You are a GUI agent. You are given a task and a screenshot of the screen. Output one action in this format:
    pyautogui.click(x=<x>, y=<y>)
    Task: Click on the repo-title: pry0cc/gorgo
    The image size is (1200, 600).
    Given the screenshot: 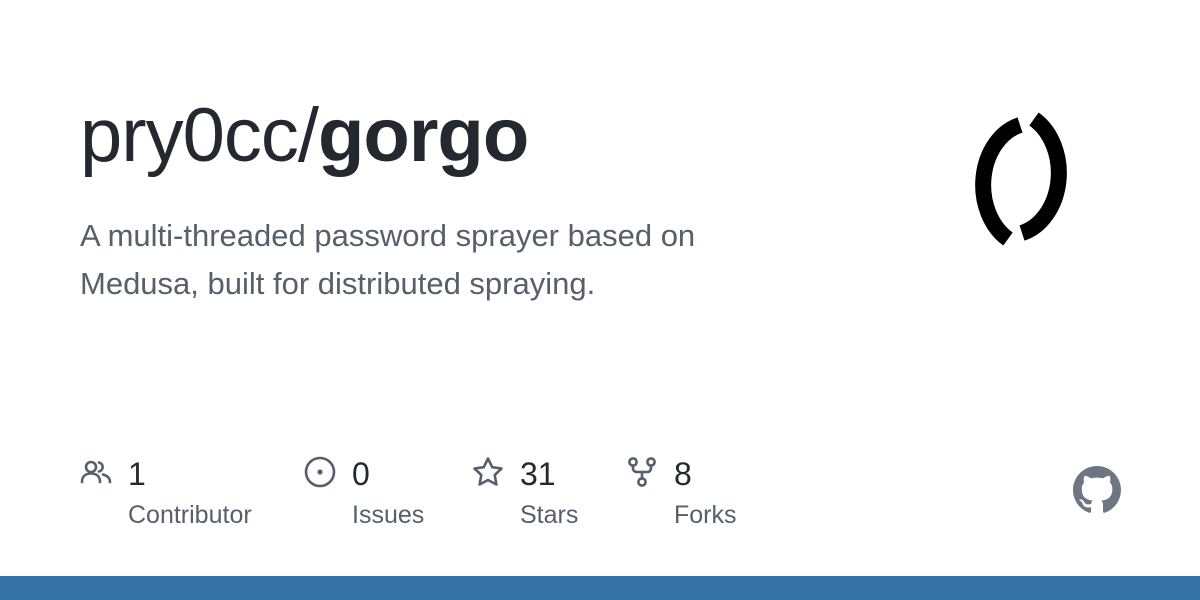 What is the action you would take?
    pyautogui.click(x=304, y=136)
    